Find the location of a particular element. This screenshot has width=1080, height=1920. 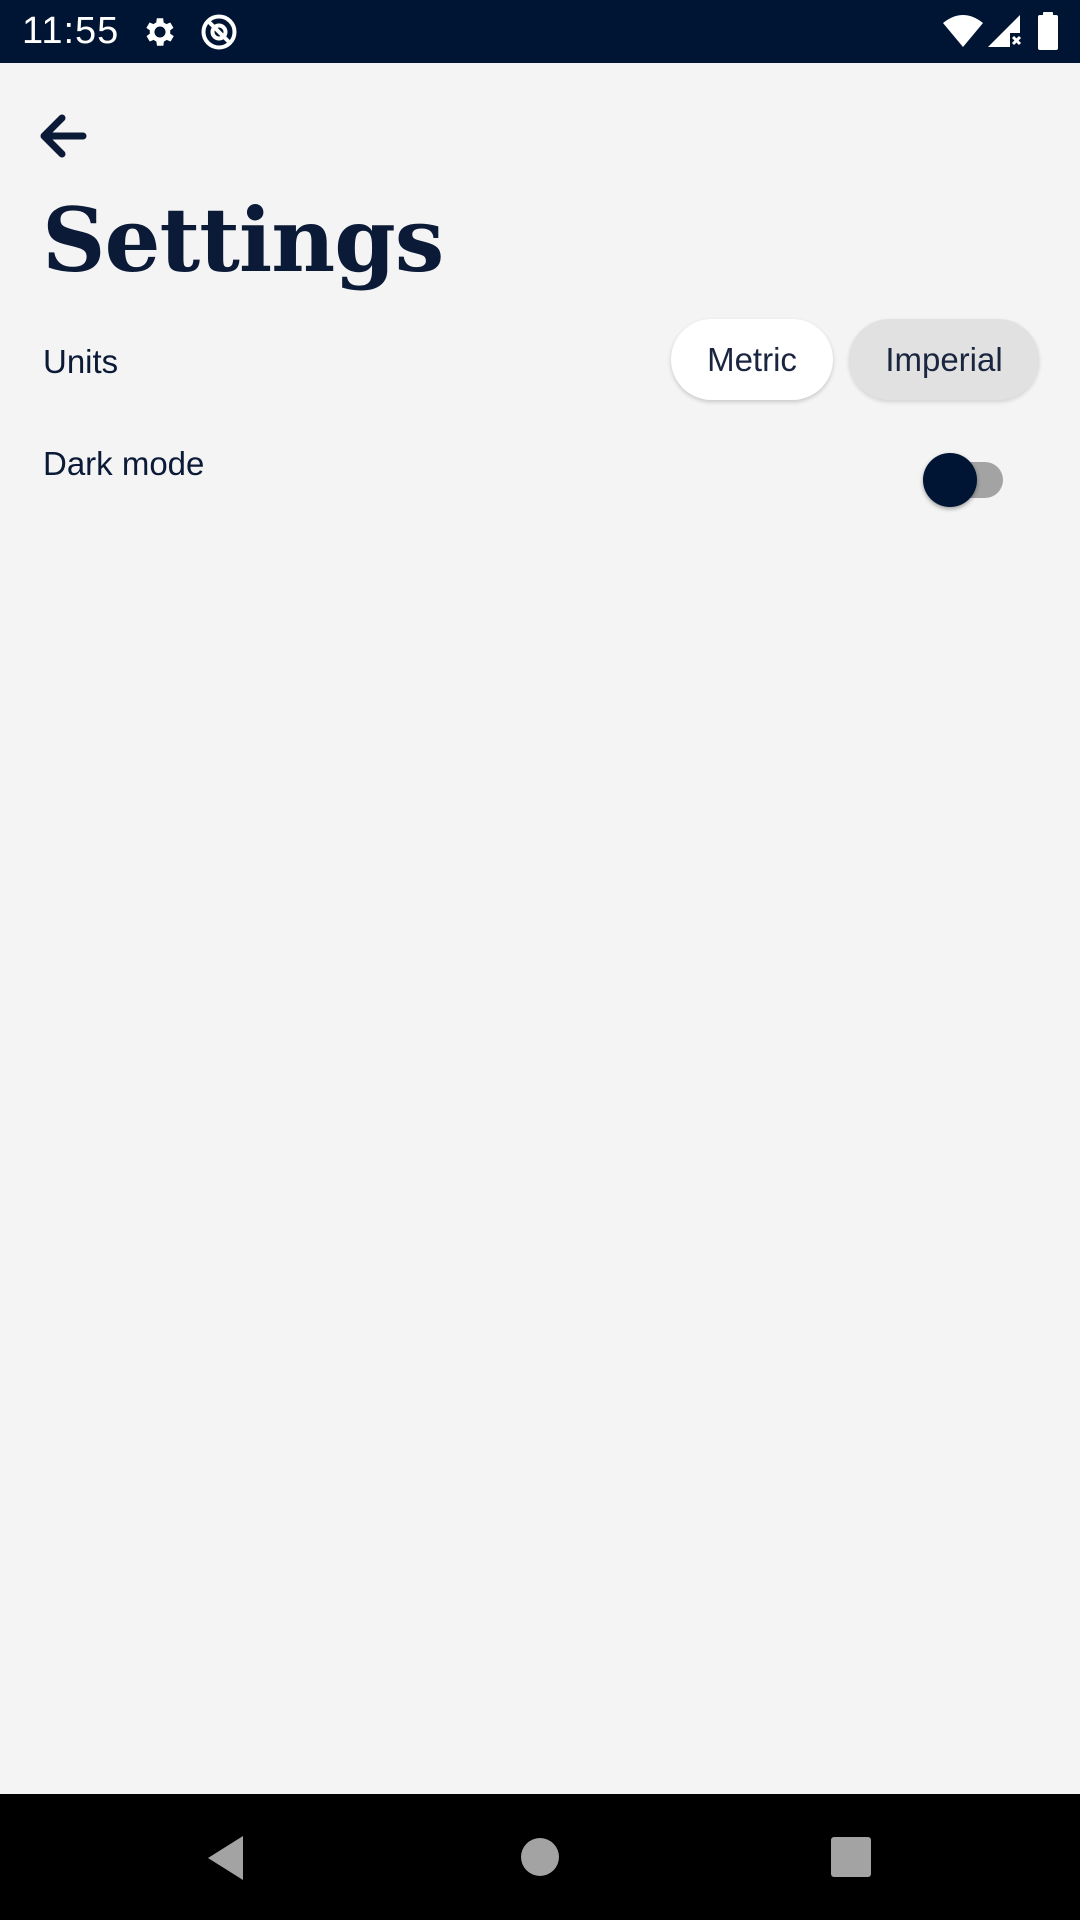

at-sign-icon is located at coordinates (219, 34).